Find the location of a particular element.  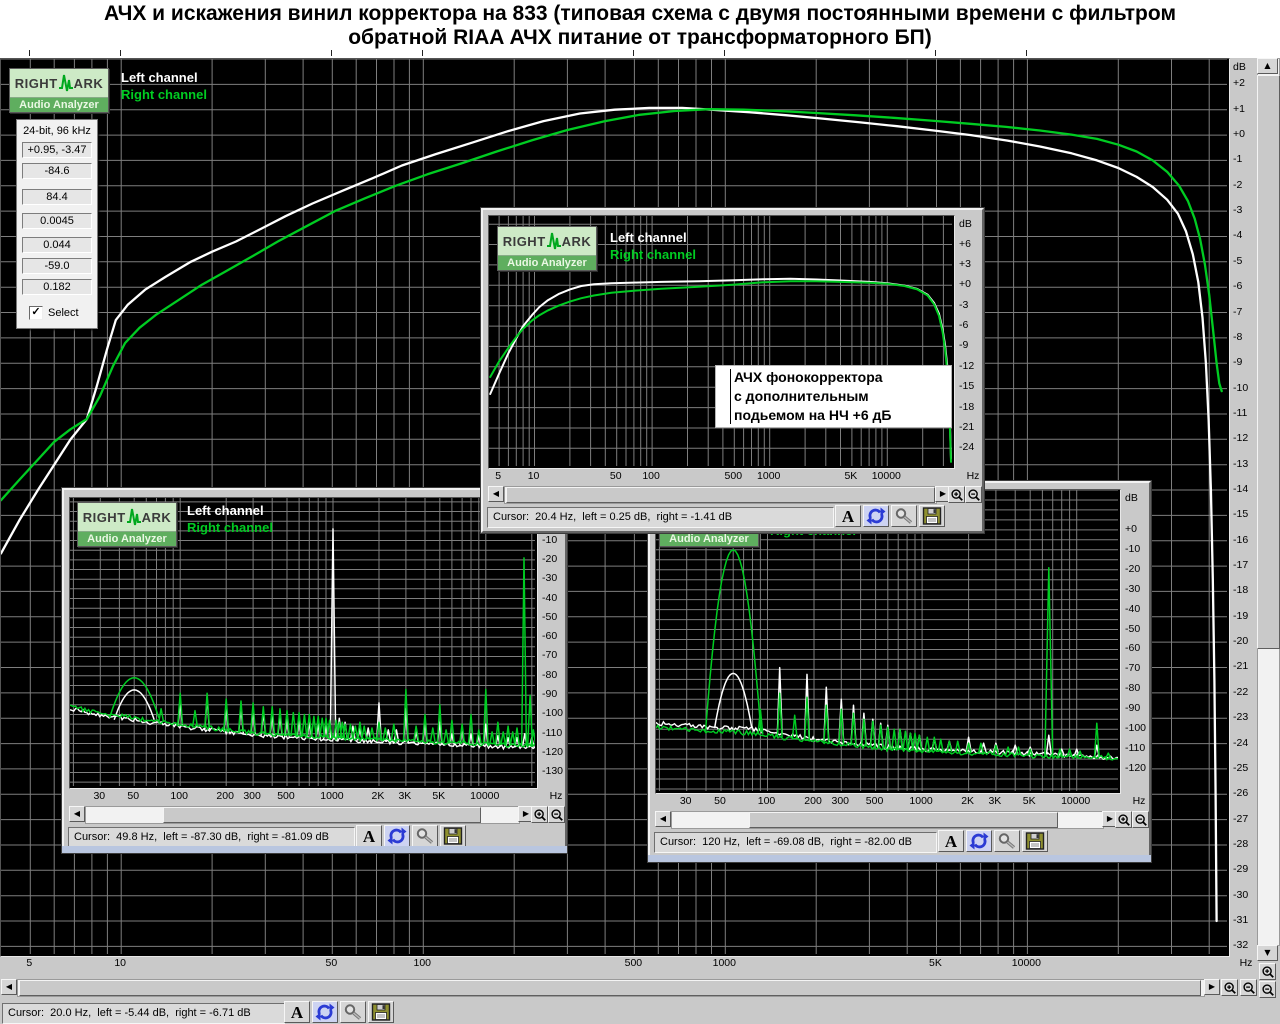

scroll-right-button: ▶ is located at coordinates (1212, 987).